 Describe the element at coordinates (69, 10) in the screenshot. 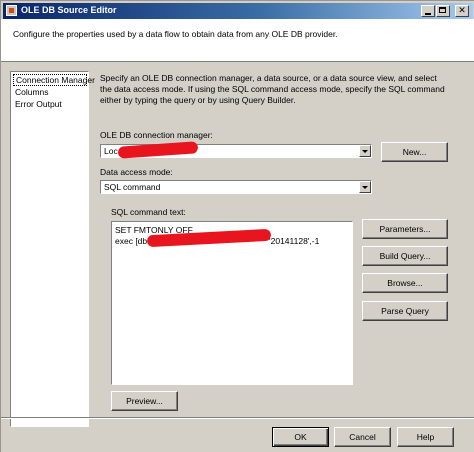

I see `window-title: OLE DB Source Editor` at that location.